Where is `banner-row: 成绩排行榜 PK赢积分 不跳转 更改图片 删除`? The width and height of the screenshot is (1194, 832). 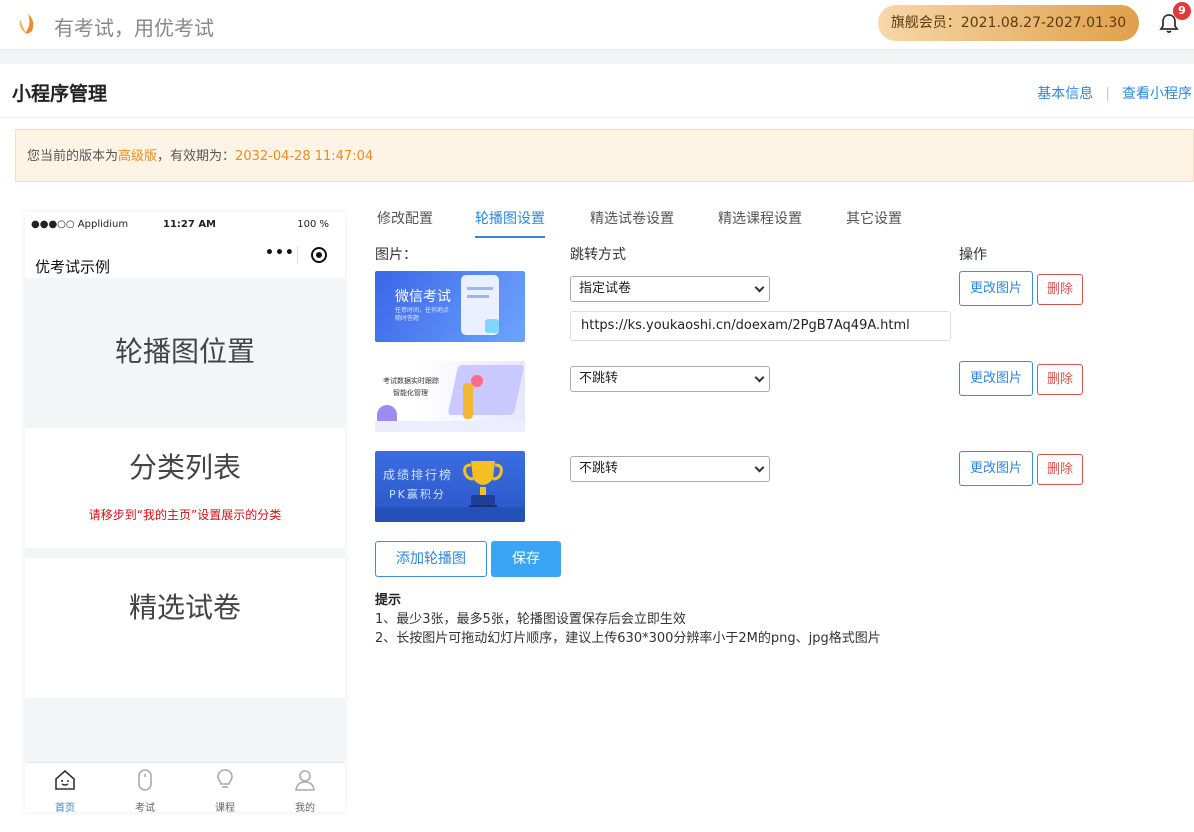
banner-row: 成绩排行榜 PK赢积分 不跳转 更改图片 删除 is located at coordinates (755, 487).